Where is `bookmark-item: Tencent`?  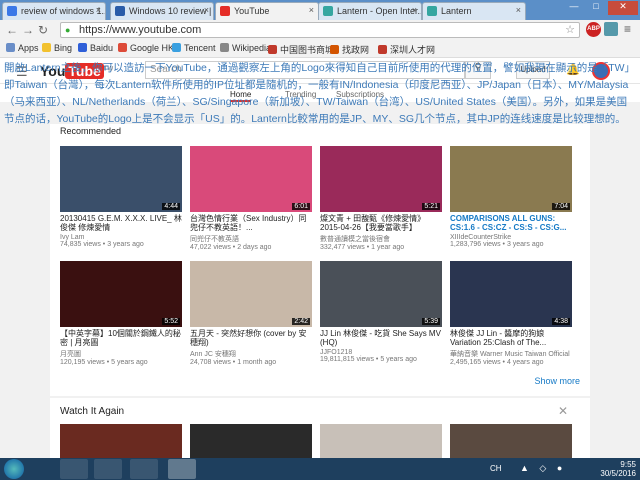
bookmark-item: Tencent is located at coordinates (194, 48).